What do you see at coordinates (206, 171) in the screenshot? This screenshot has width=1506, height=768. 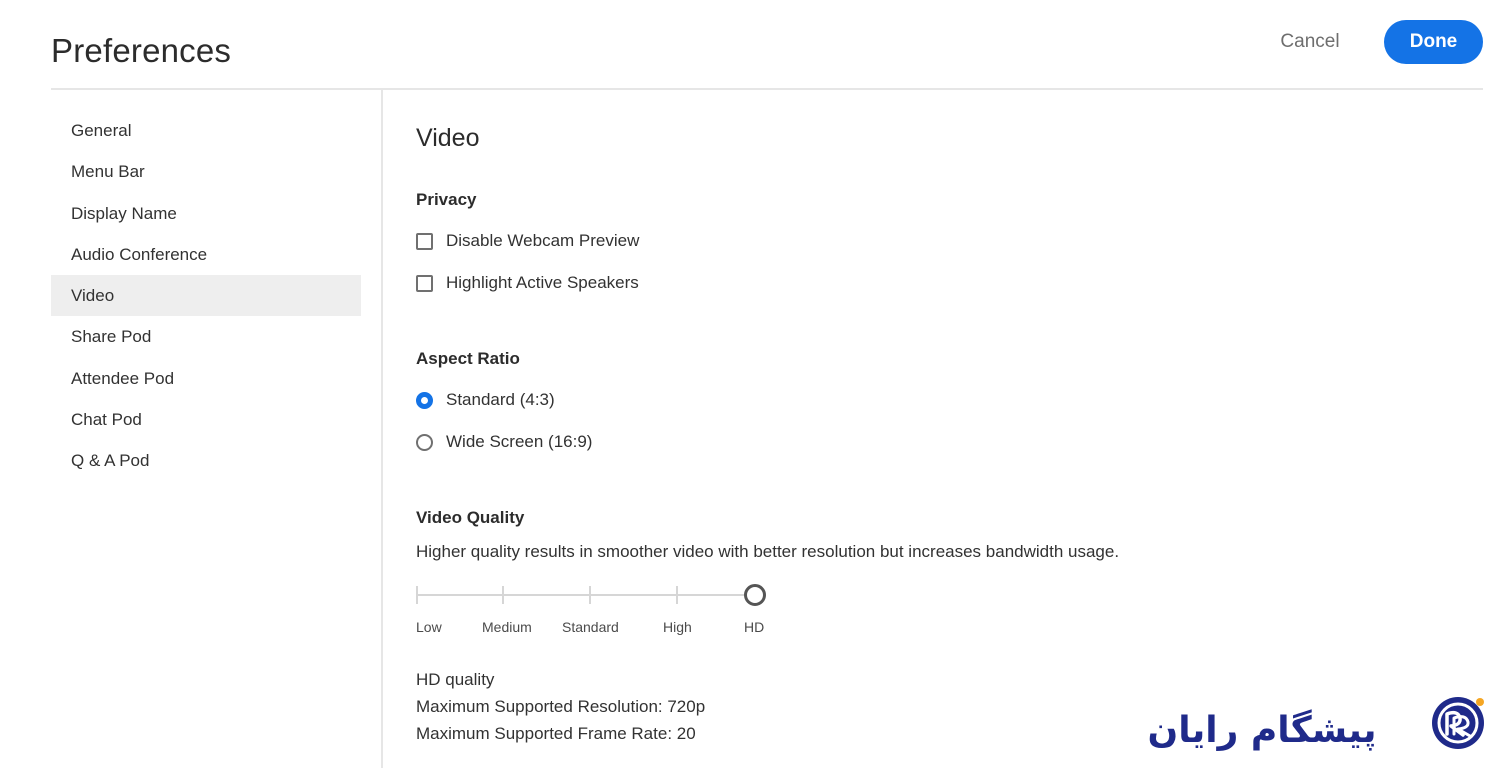 I see `sidebar-item-menu-bar: Menu Bar` at bounding box center [206, 171].